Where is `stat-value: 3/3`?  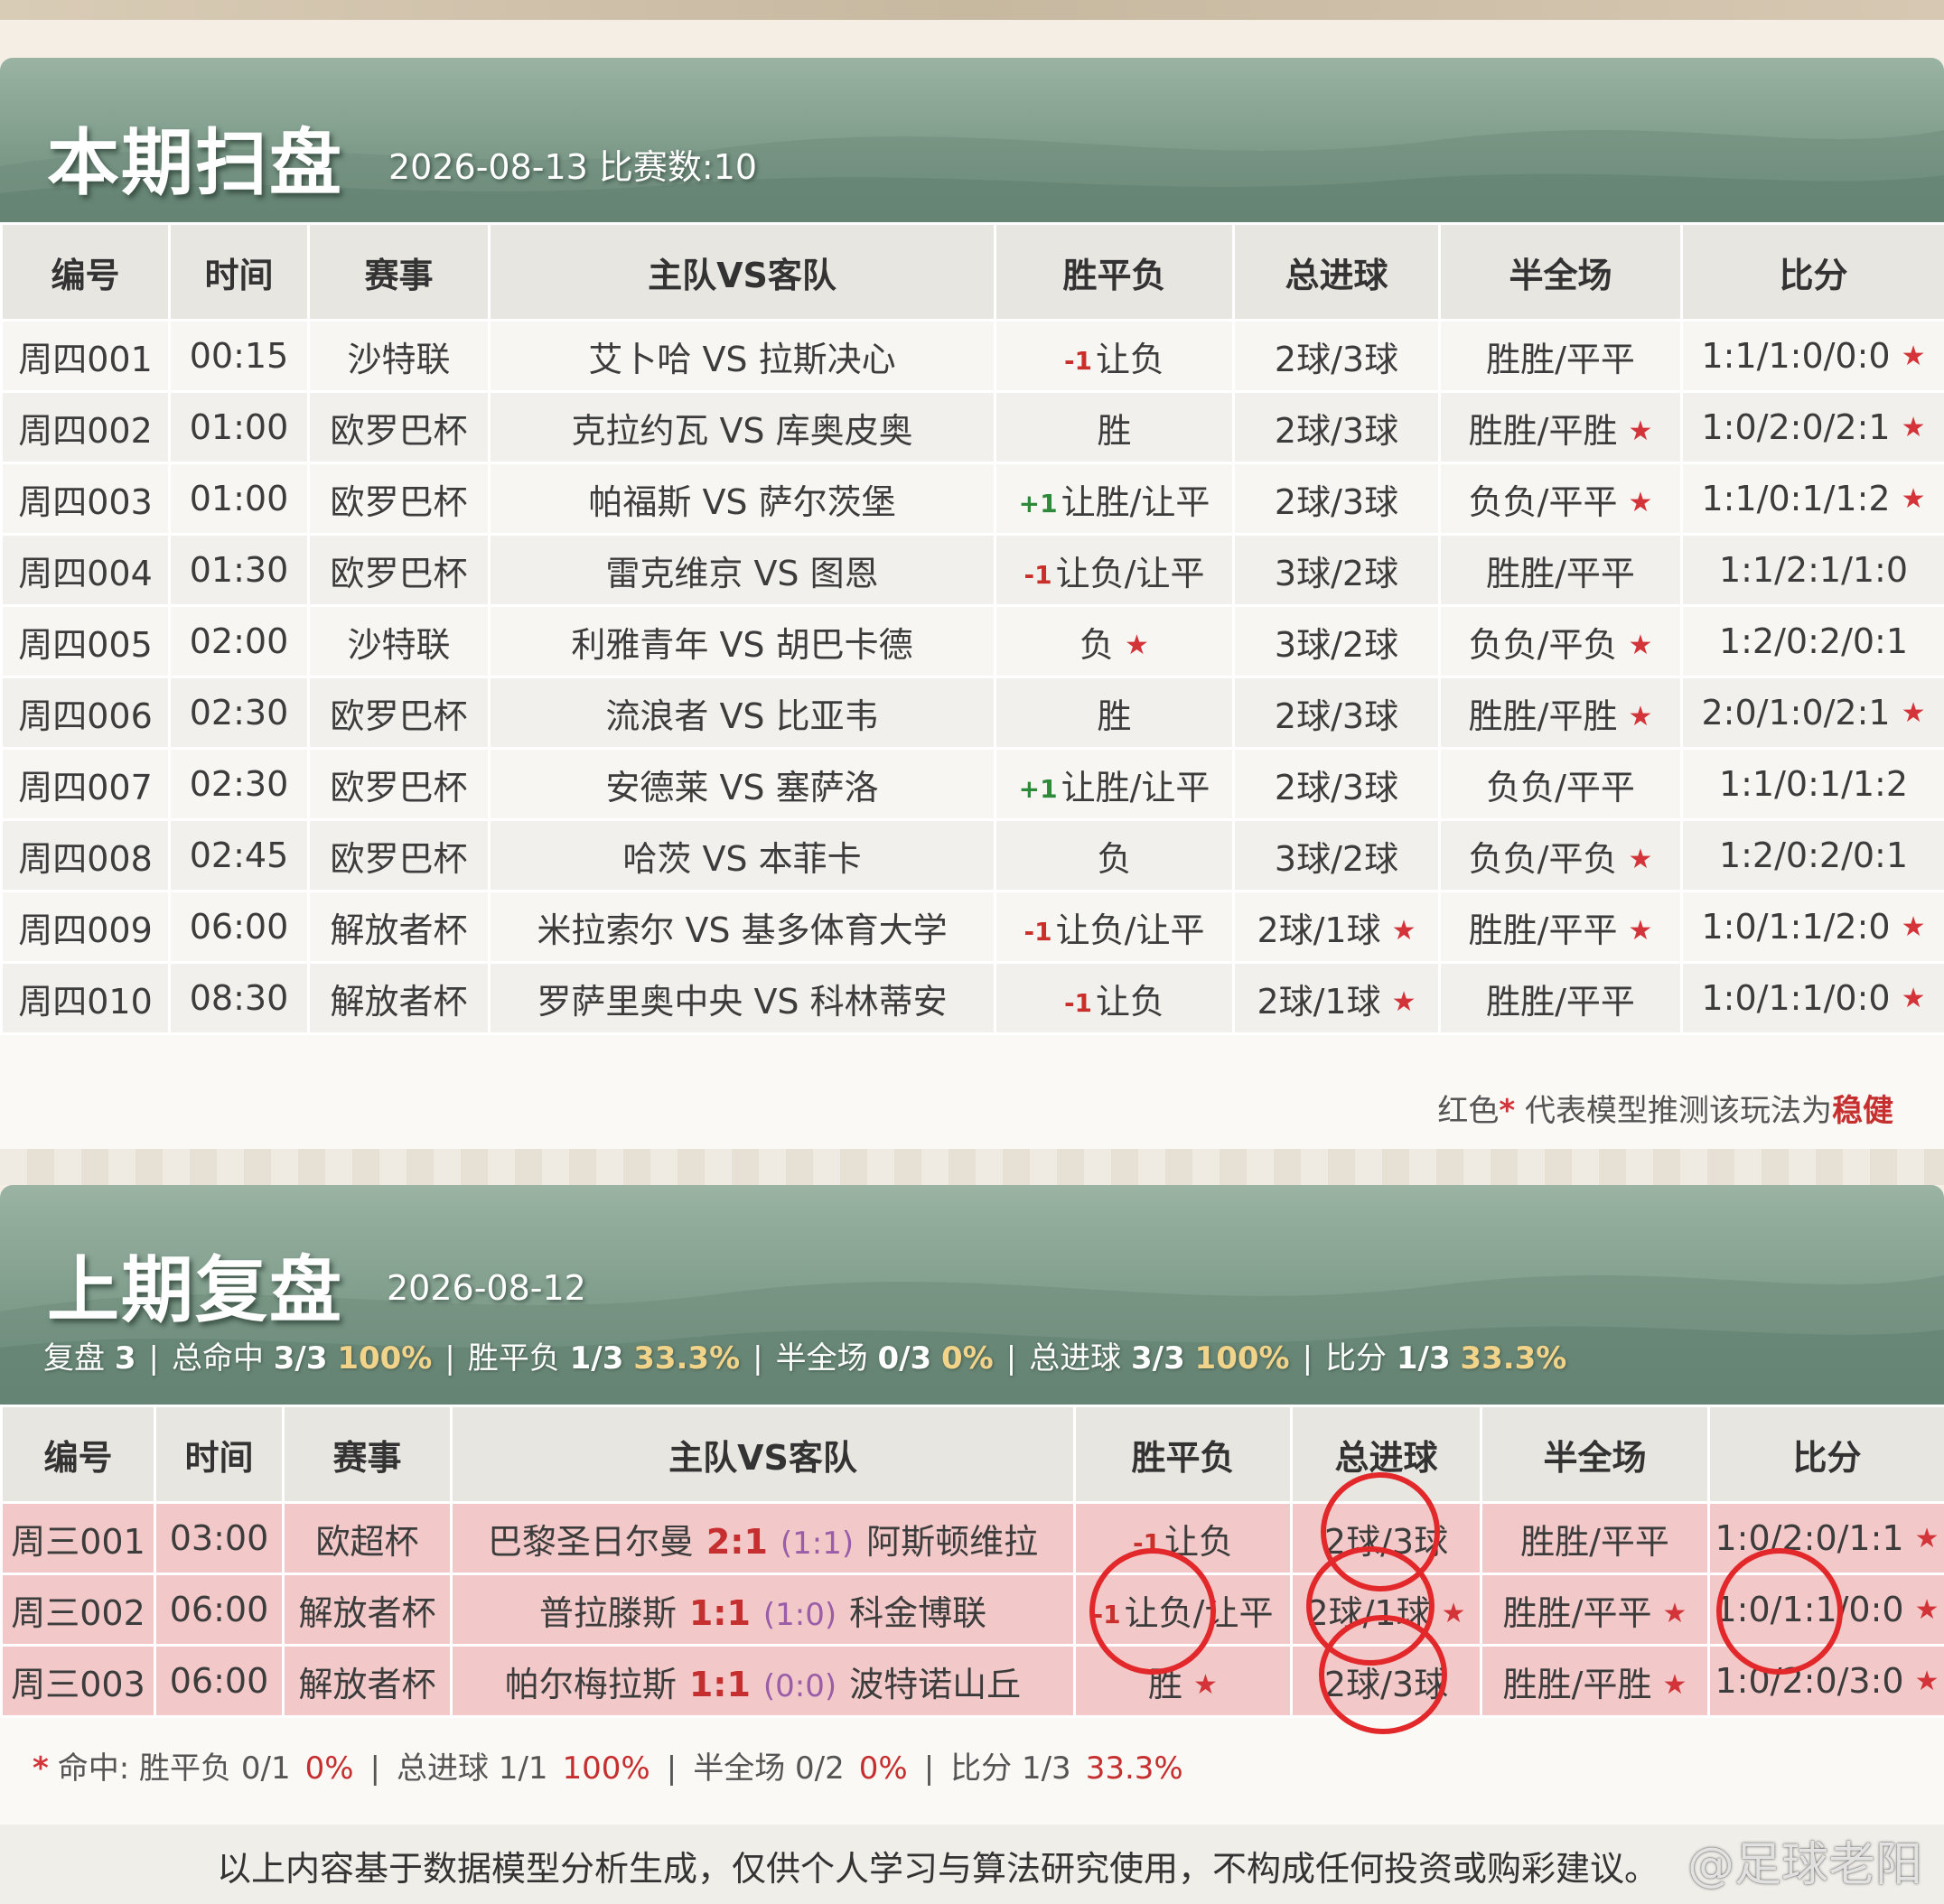
stat-value: 3/3 is located at coordinates (1158, 1358).